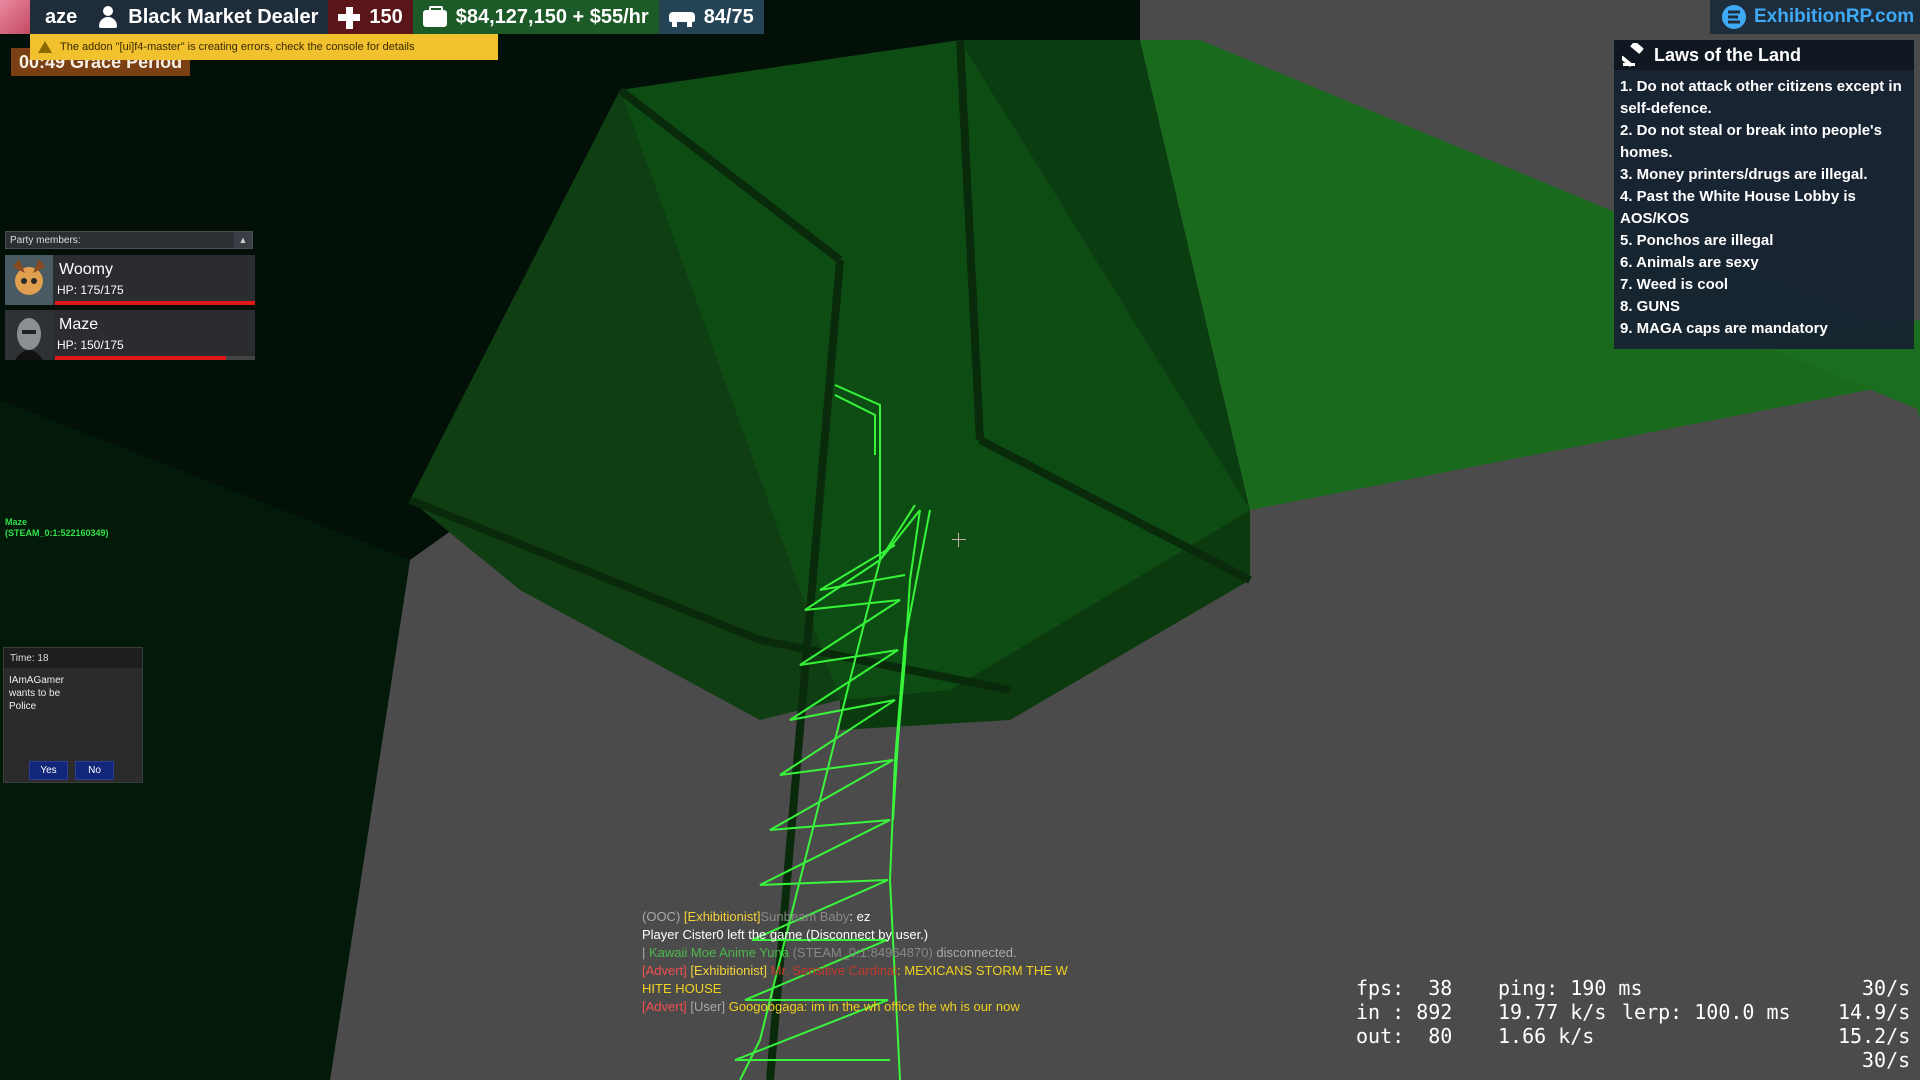  What do you see at coordinates (1404, 1036) in the screenshot?
I see `net-out: out: 80` at bounding box center [1404, 1036].